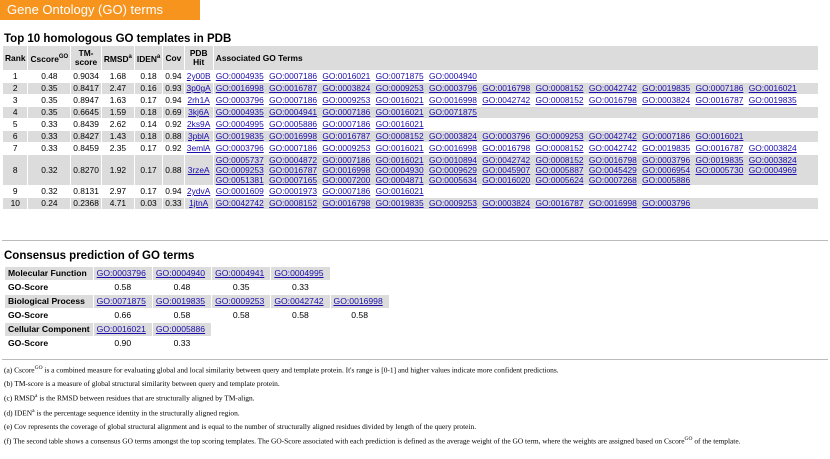  What do you see at coordinates (293, 160) in the screenshot?
I see `go-term-link: GO:0004872` at bounding box center [293, 160].